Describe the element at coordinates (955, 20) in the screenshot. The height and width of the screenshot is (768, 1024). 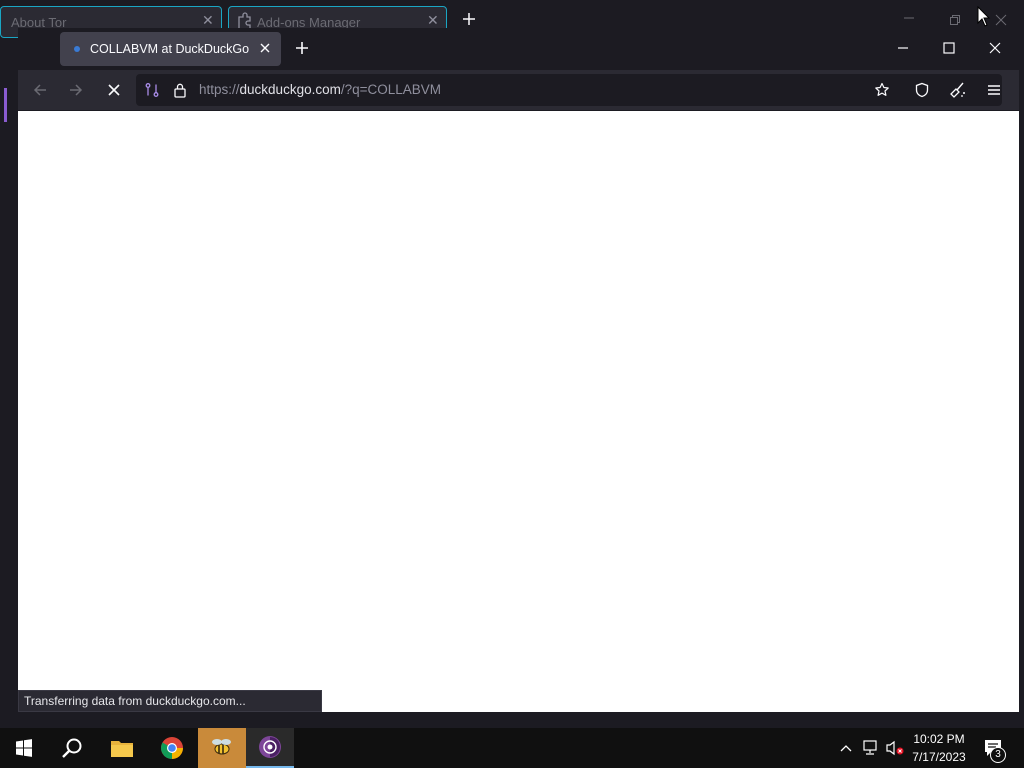
I see `bg-restore-icon` at that location.